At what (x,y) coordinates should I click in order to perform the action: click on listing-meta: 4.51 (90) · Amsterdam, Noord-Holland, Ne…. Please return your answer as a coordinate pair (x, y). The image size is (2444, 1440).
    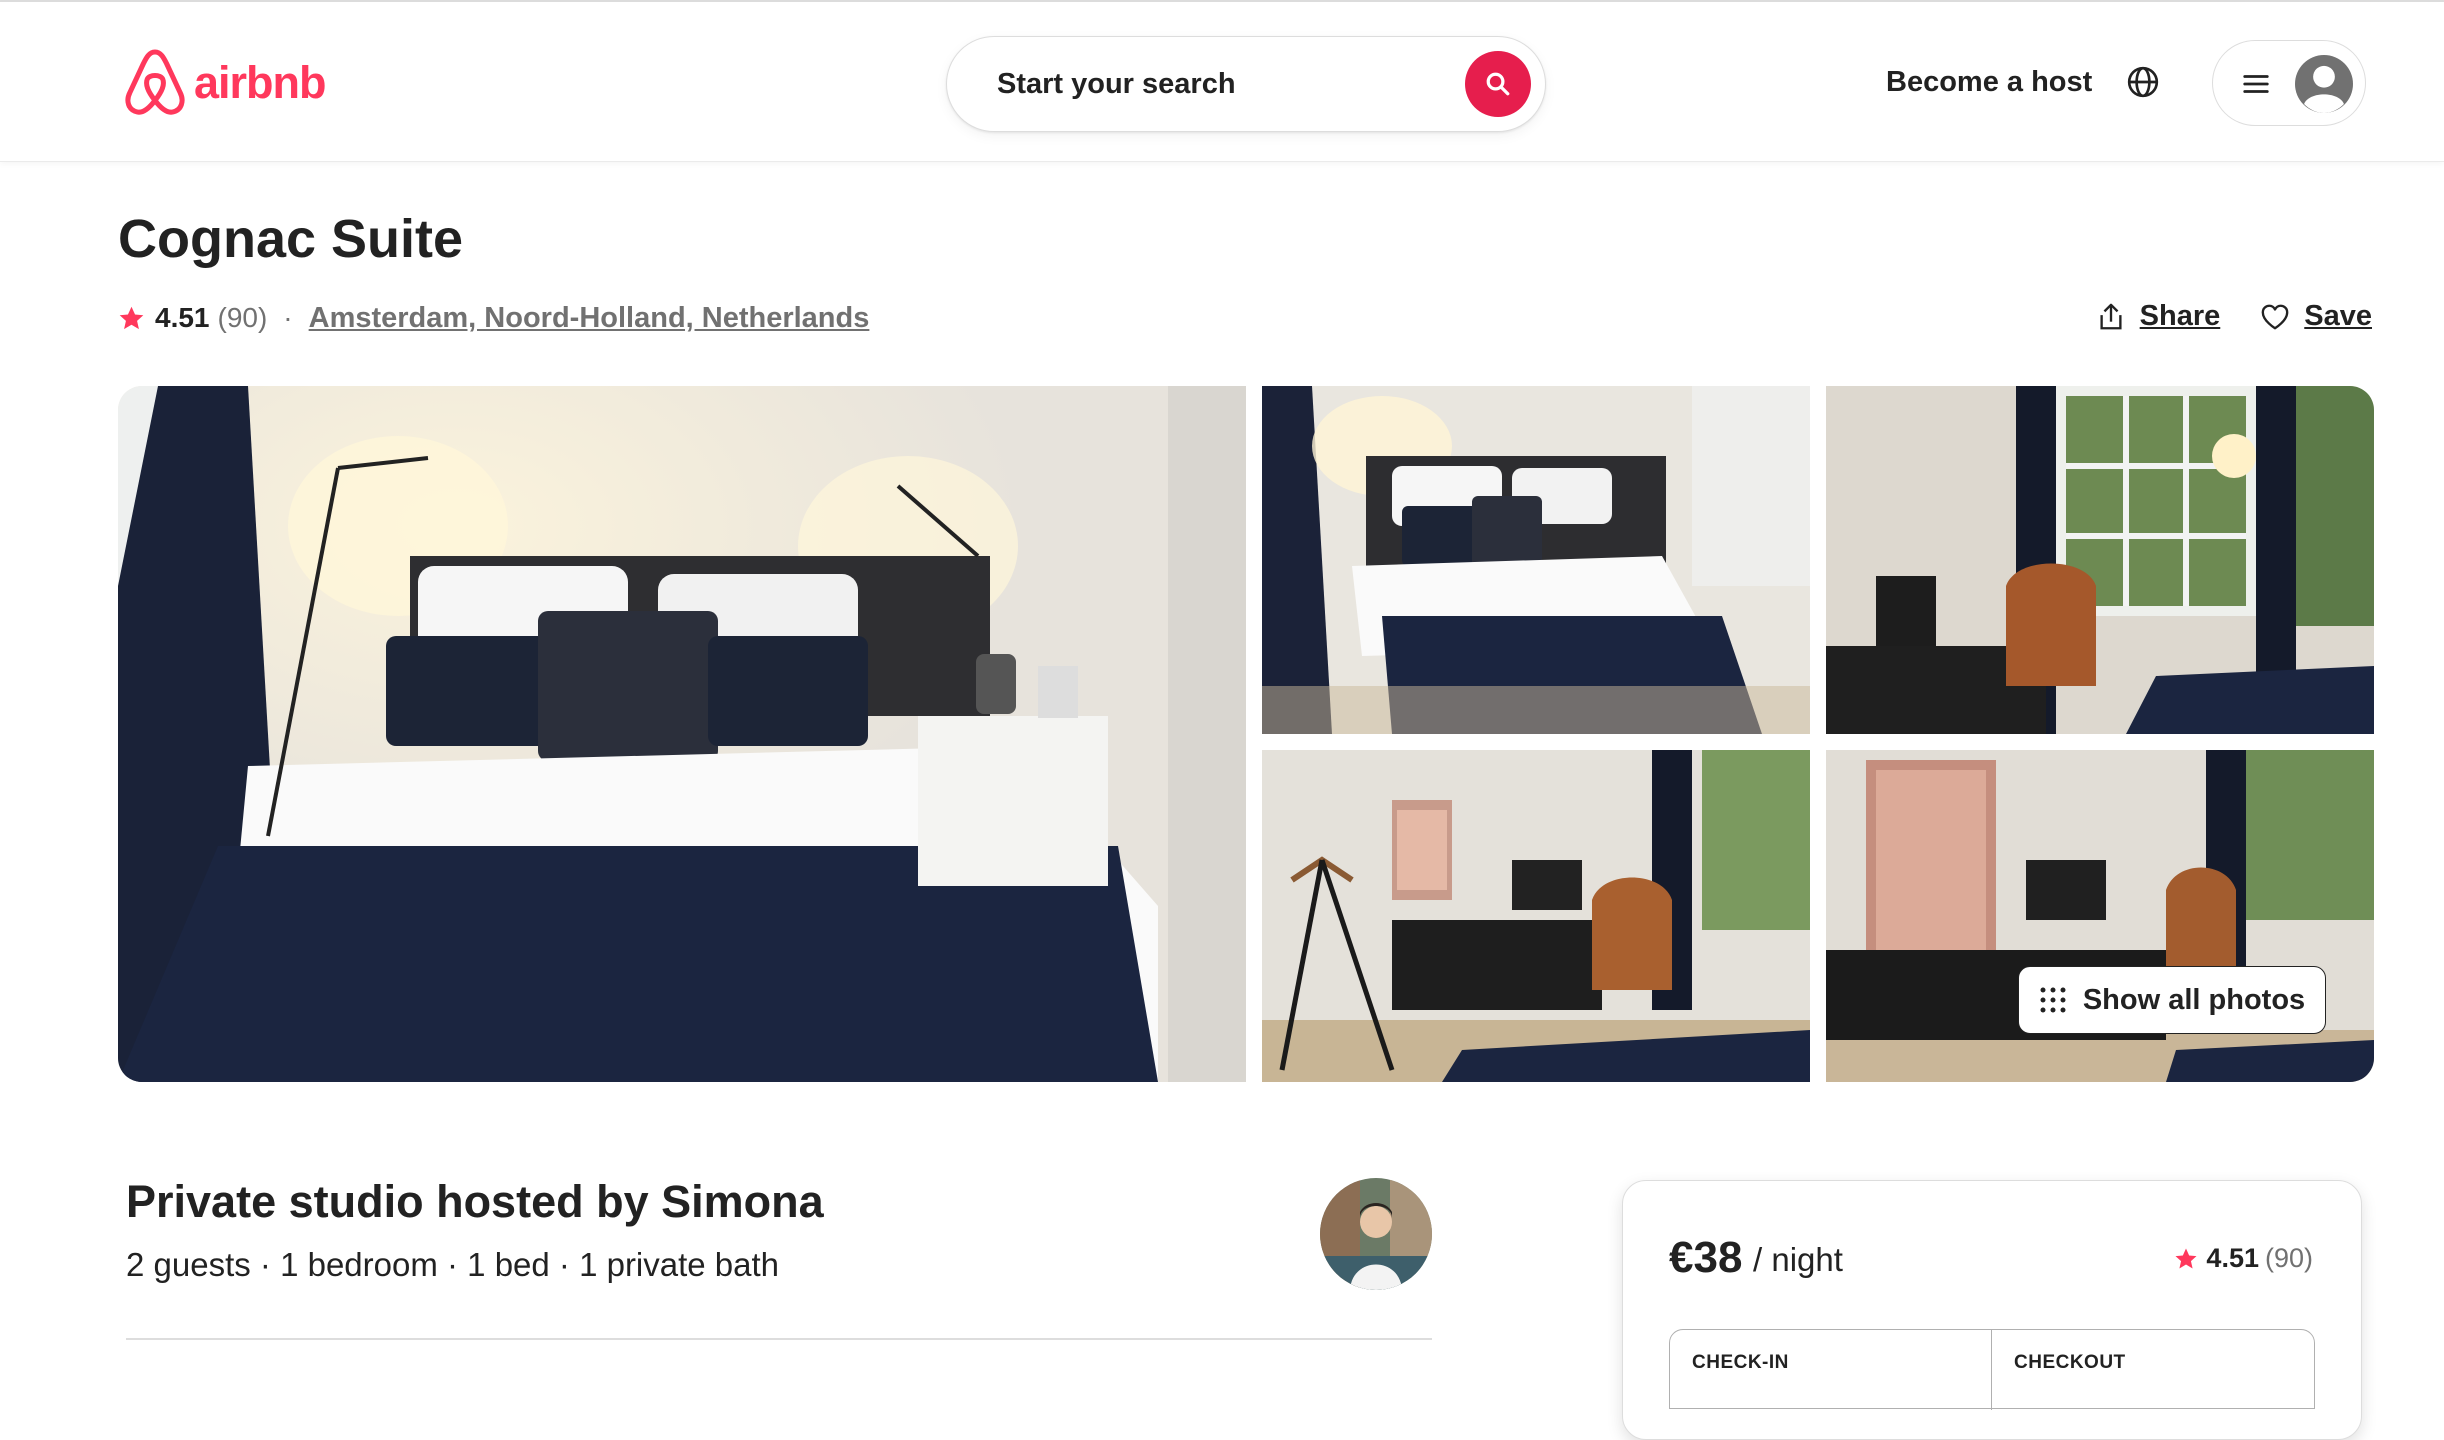
    Looking at the image, I should click on (493, 318).